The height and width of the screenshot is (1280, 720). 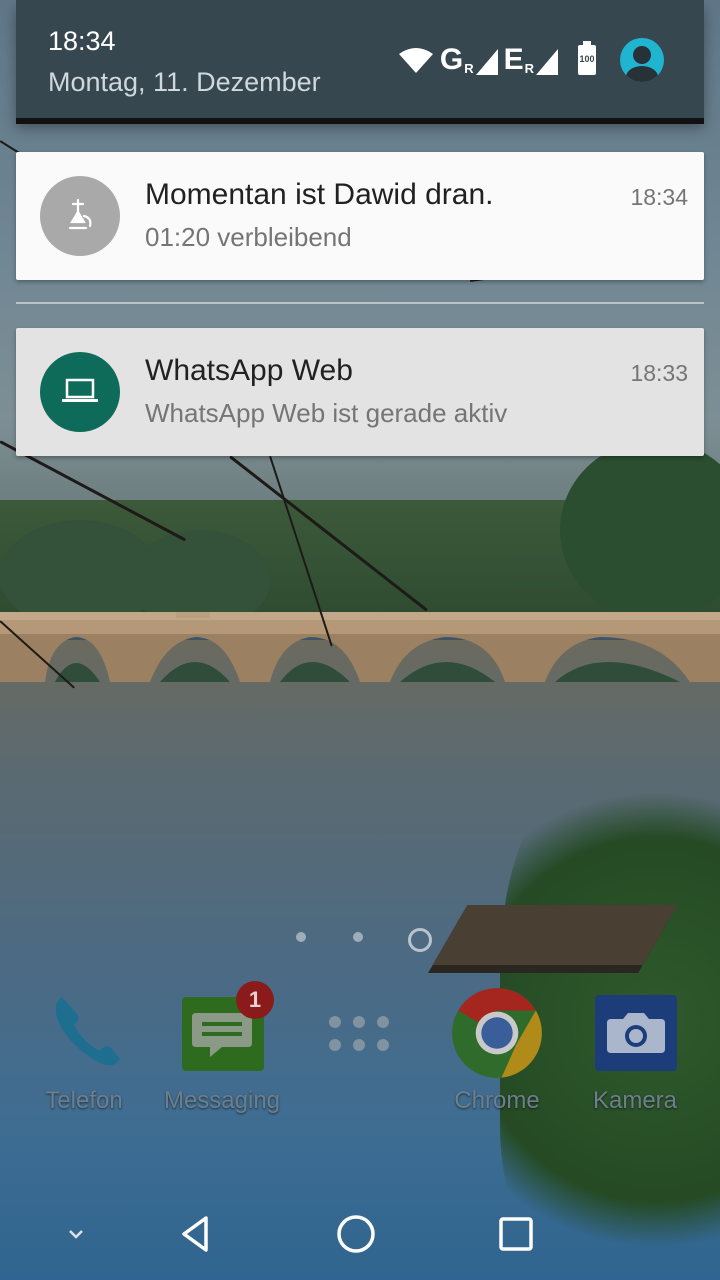 What do you see at coordinates (360, 59) in the screenshot?
I see `notification-shade-header: 18:34 Montag, 11. Dezember GR ER 100` at bounding box center [360, 59].